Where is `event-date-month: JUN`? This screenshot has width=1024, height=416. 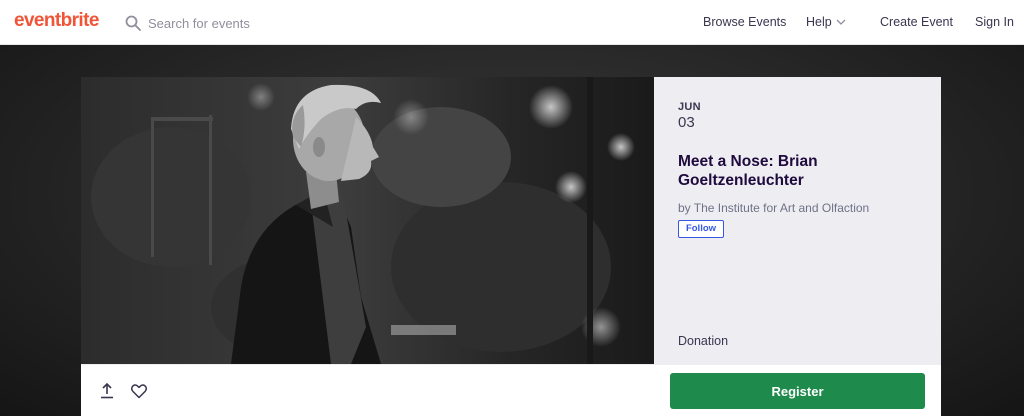 event-date-month: JUN is located at coordinates (689, 107).